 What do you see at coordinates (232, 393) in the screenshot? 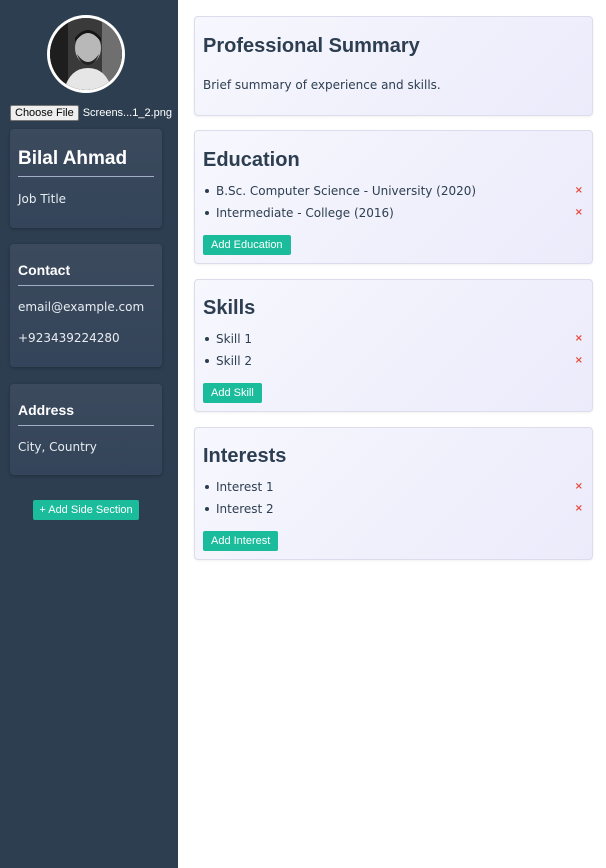
I see `add-skill-button: Add Skill` at bounding box center [232, 393].